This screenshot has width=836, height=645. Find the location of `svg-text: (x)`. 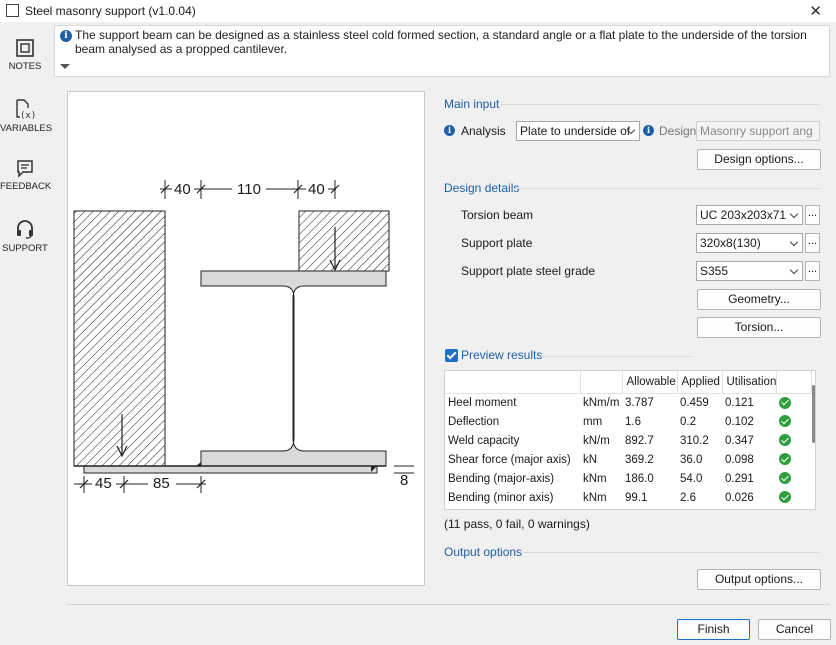

svg-text: (x) is located at coordinates (28, 115).